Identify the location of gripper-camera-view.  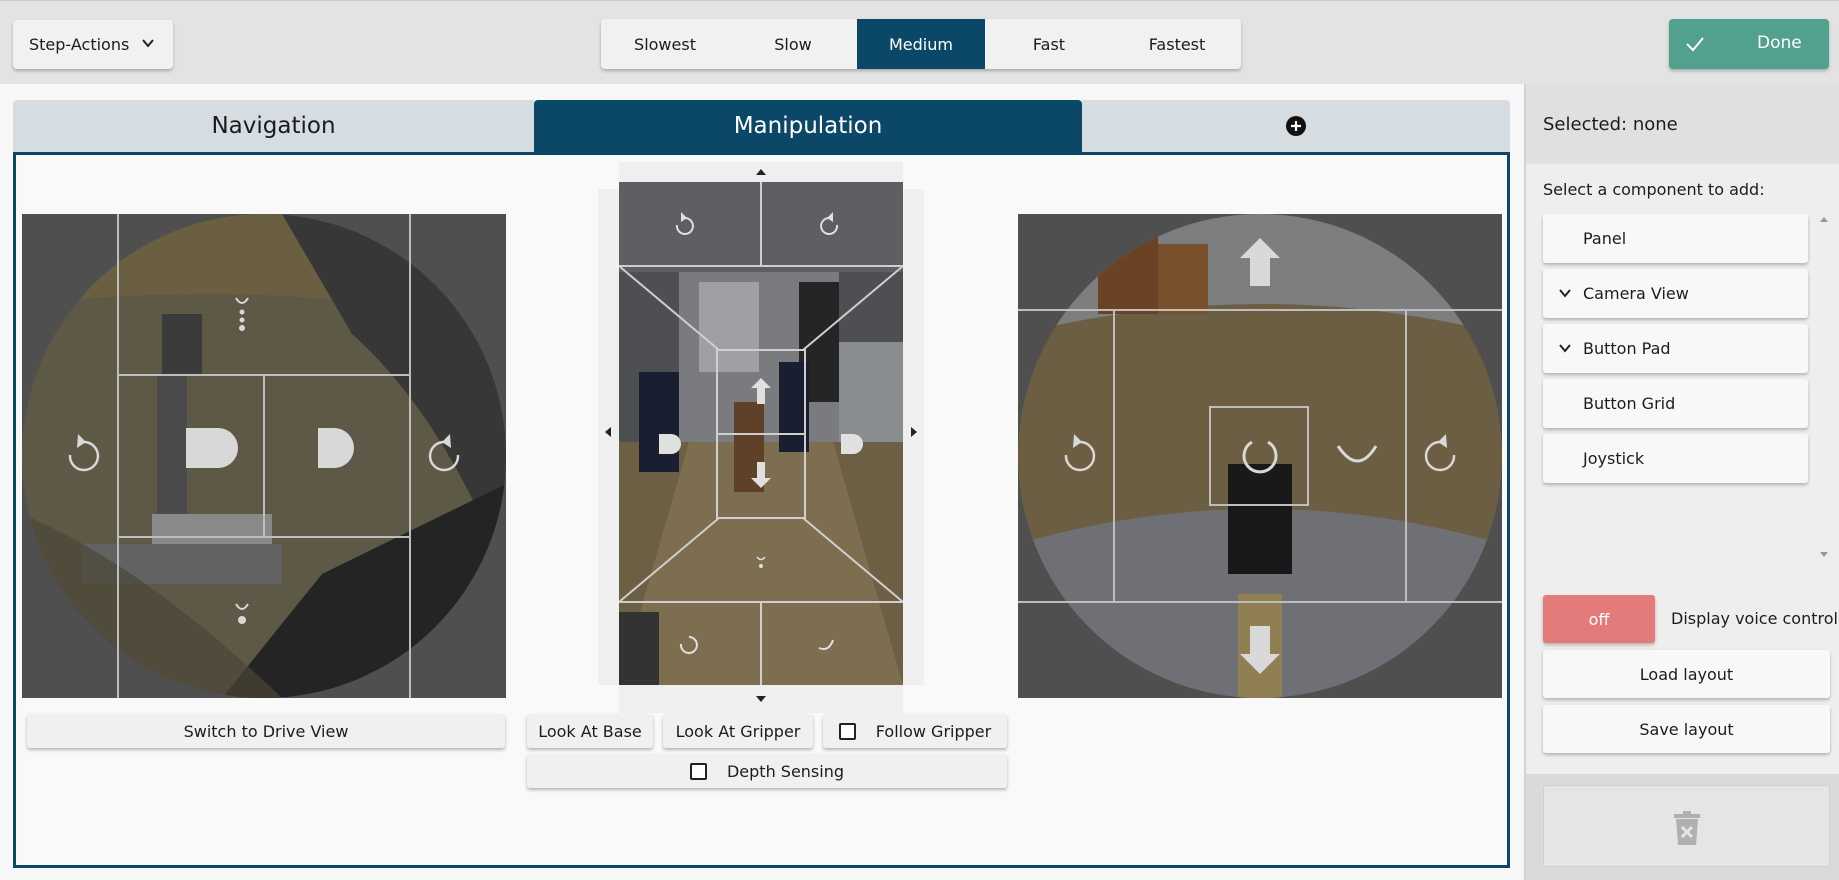
(1260, 456).